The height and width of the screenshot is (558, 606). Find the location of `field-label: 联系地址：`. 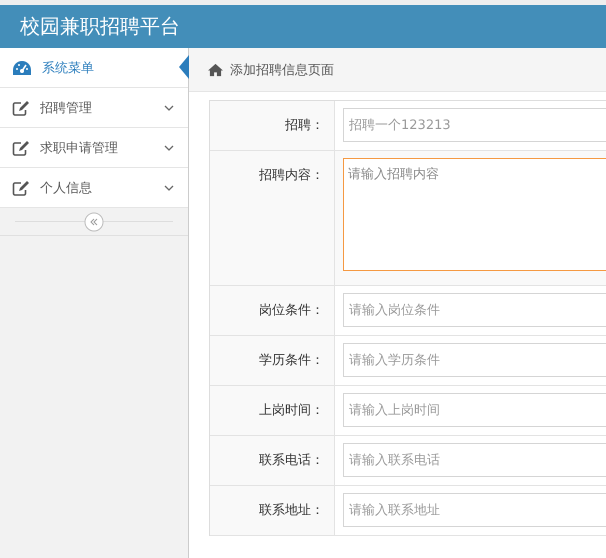

field-label: 联系地址： is located at coordinates (291, 510).